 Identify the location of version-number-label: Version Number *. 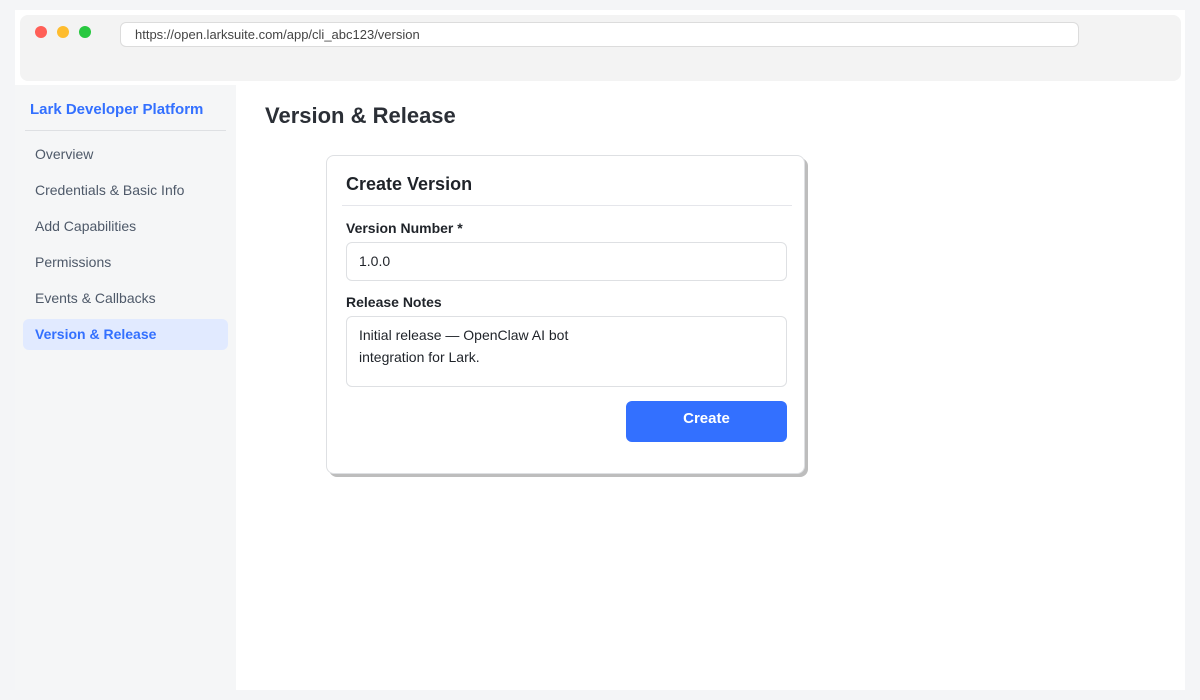
(404, 228).